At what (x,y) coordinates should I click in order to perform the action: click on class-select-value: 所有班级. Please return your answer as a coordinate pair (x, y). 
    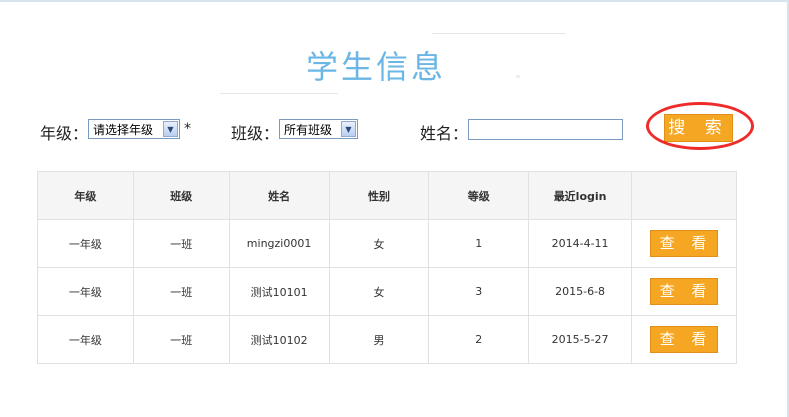
    Looking at the image, I should click on (308, 129).